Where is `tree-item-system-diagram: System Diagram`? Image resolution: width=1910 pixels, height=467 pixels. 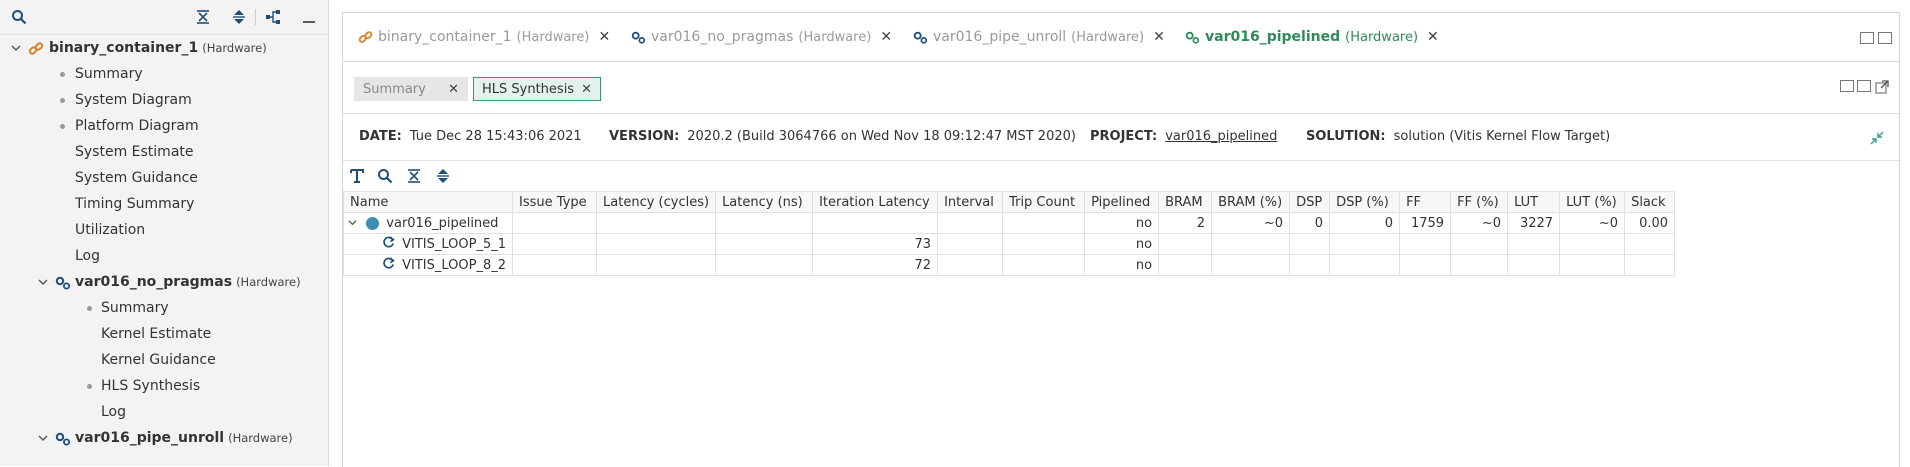 tree-item-system-diagram: System Diagram is located at coordinates (164, 100).